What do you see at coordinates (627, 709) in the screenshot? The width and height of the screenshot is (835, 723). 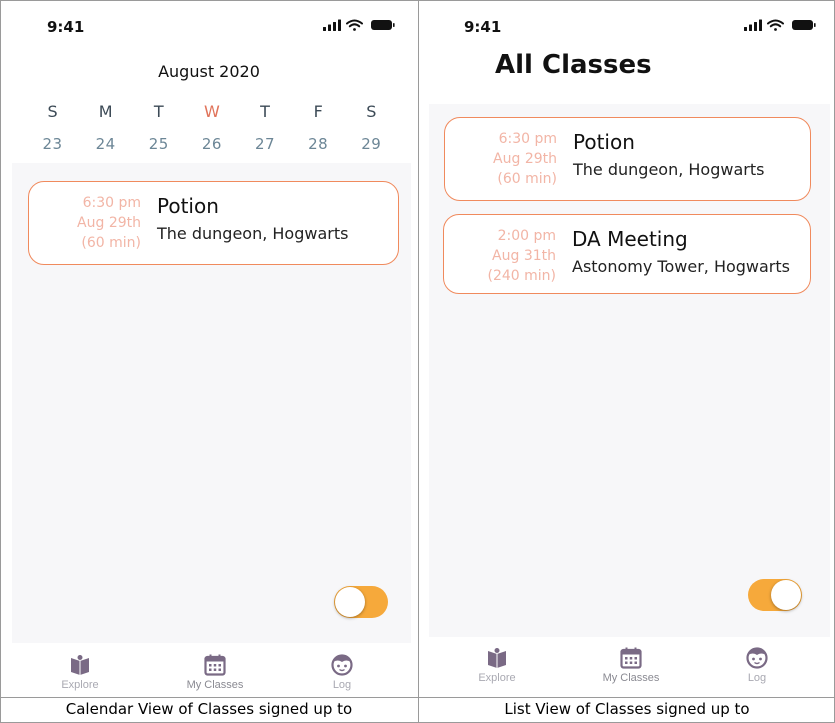 I see `caption-list-view: List View of Classes signed up to` at bounding box center [627, 709].